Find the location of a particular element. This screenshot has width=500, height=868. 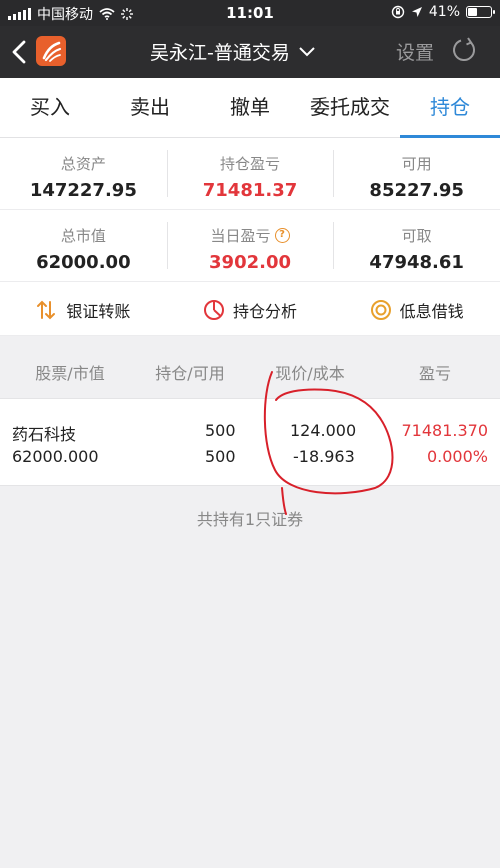

position-analysis-button: 持仓分析 is located at coordinates (250, 309).